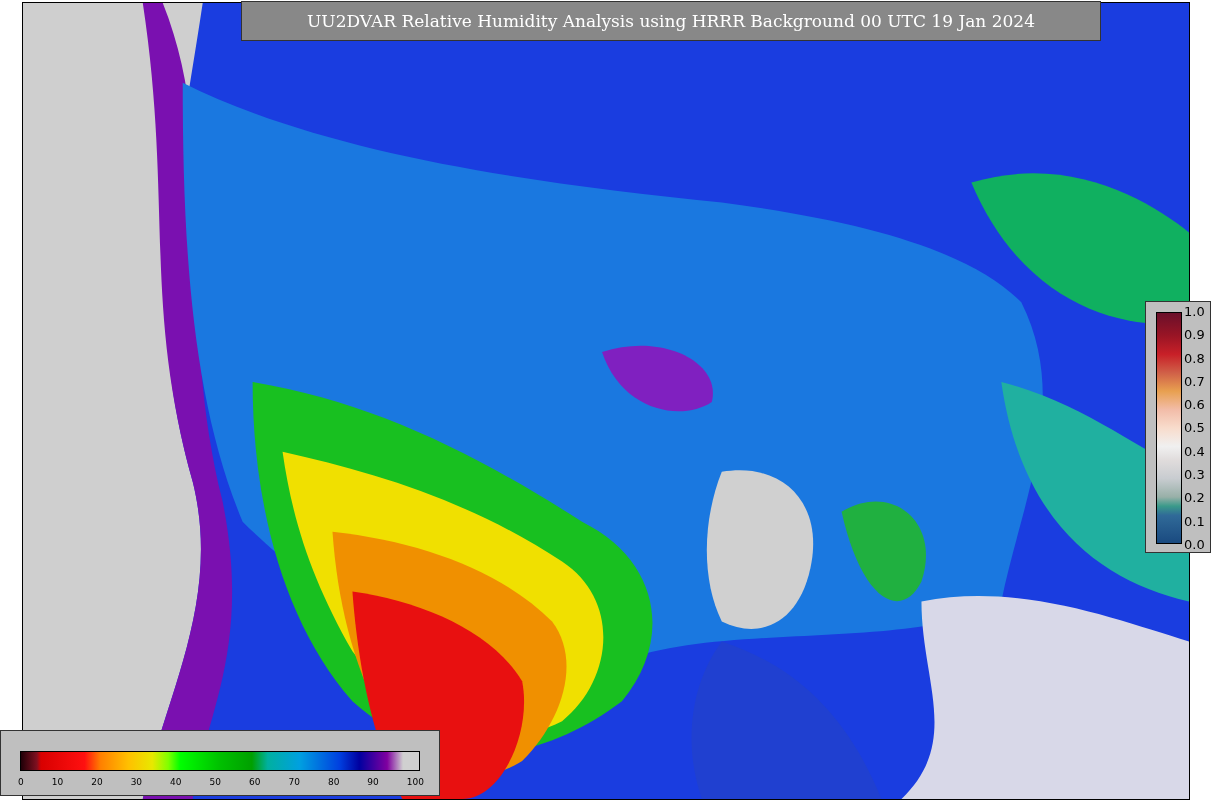  What do you see at coordinates (1194, 498) in the screenshot?
I see `legend-label: 0.2` at bounding box center [1194, 498].